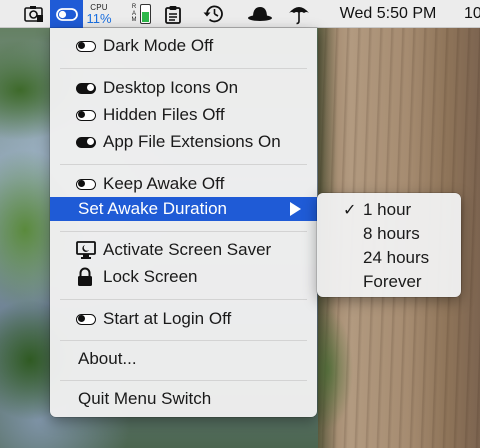 The image size is (480, 448). I want to click on menu-bar: CPU 11% R A M Wed 5:50 PM 10, so click(240, 14).